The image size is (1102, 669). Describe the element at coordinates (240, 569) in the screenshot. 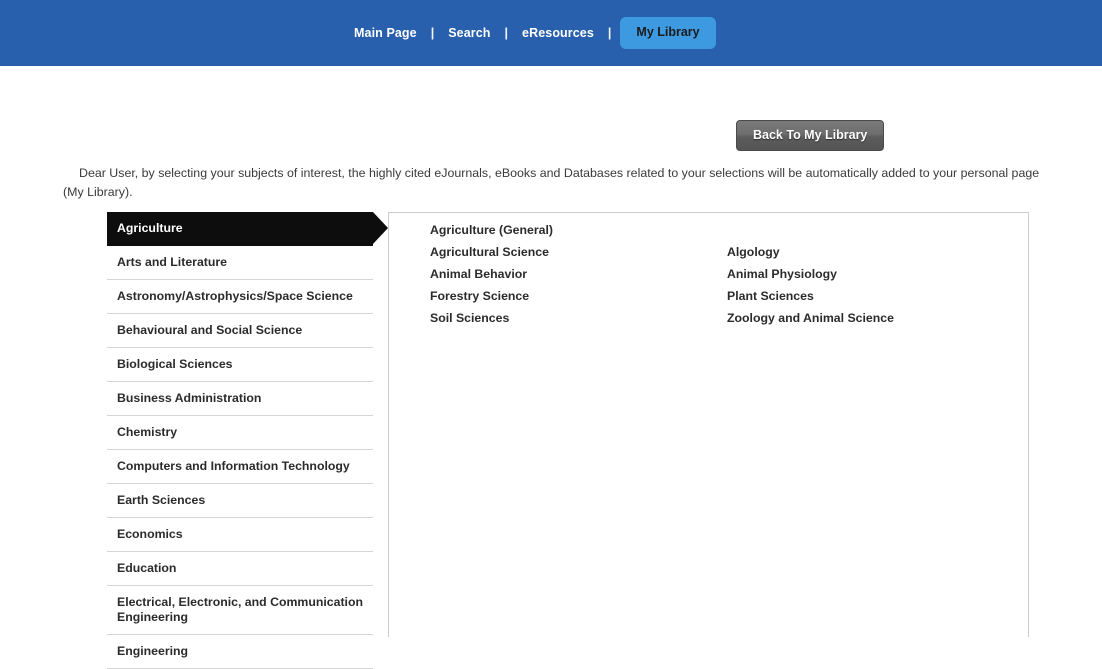

I see `sidebar-item-education: Education` at that location.